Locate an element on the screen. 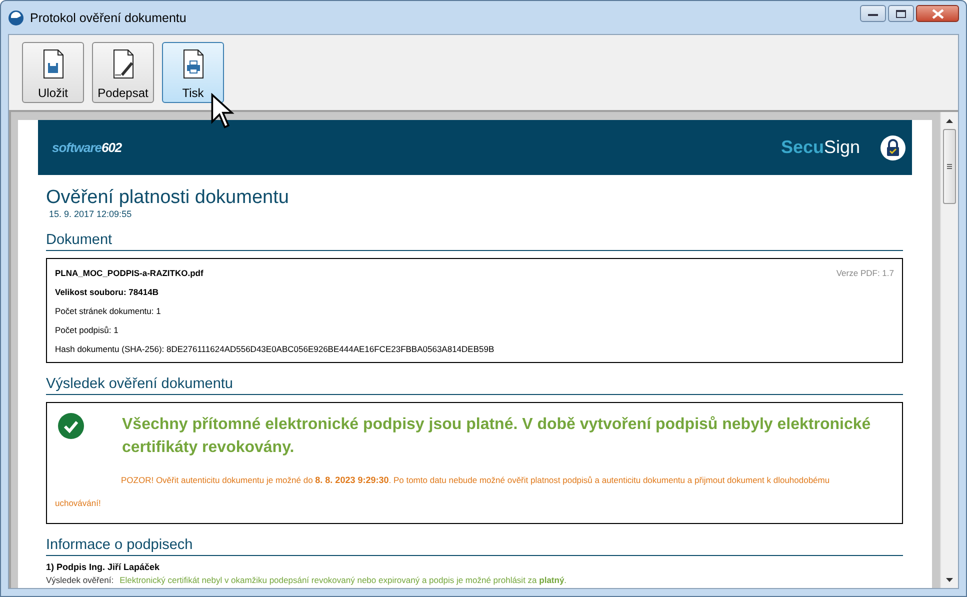 Image resolution: width=967 pixels, height=597 pixels. padlock-icon is located at coordinates (893, 147).